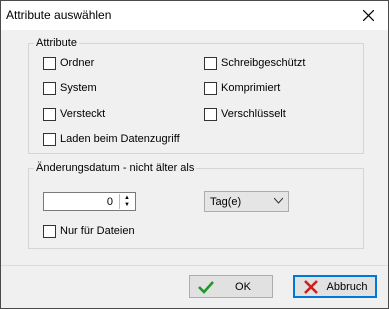  What do you see at coordinates (194, 265) in the screenshot?
I see `button-bar-divider` at bounding box center [194, 265].